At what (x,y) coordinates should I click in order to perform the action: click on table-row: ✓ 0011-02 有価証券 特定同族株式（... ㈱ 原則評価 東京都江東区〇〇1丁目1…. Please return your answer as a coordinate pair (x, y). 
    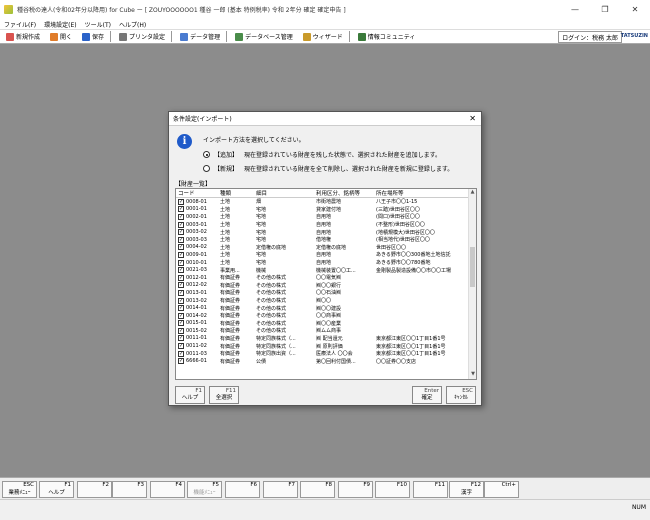
    Looking at the image, I should click on (326, 346).